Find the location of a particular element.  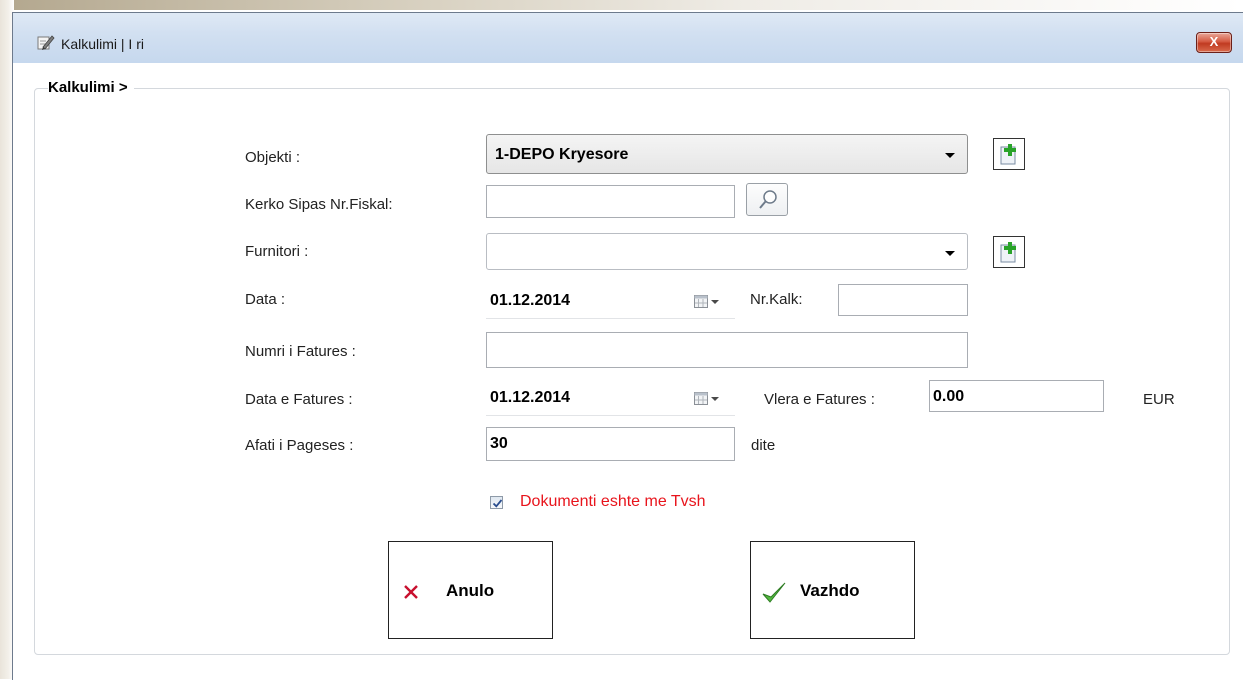

data-fatures-value: 01.12.2014 is located at coordinates (530, 397).